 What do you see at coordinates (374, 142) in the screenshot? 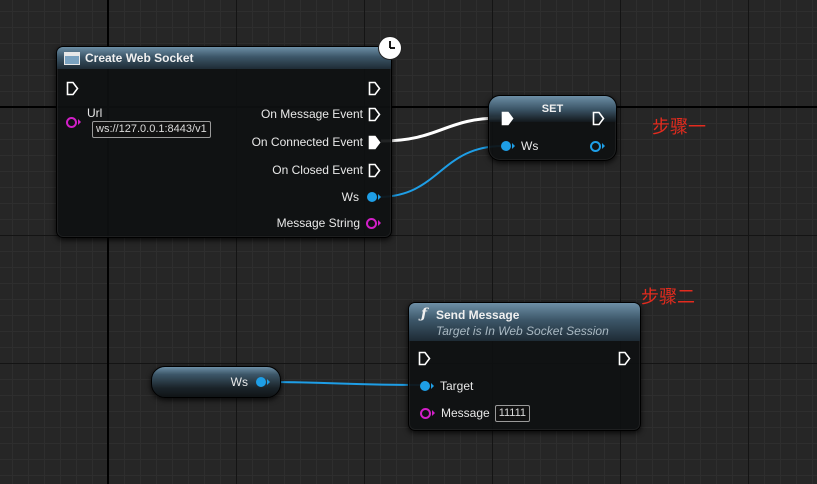
I see `on-connected-event-pin` at bounding box center [374, 142].